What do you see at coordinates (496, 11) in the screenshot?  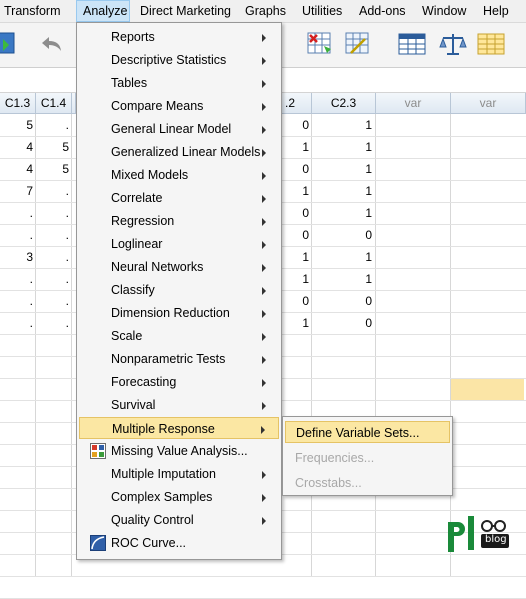 I see `menu-help: Help` at bounding box center [496, 11].